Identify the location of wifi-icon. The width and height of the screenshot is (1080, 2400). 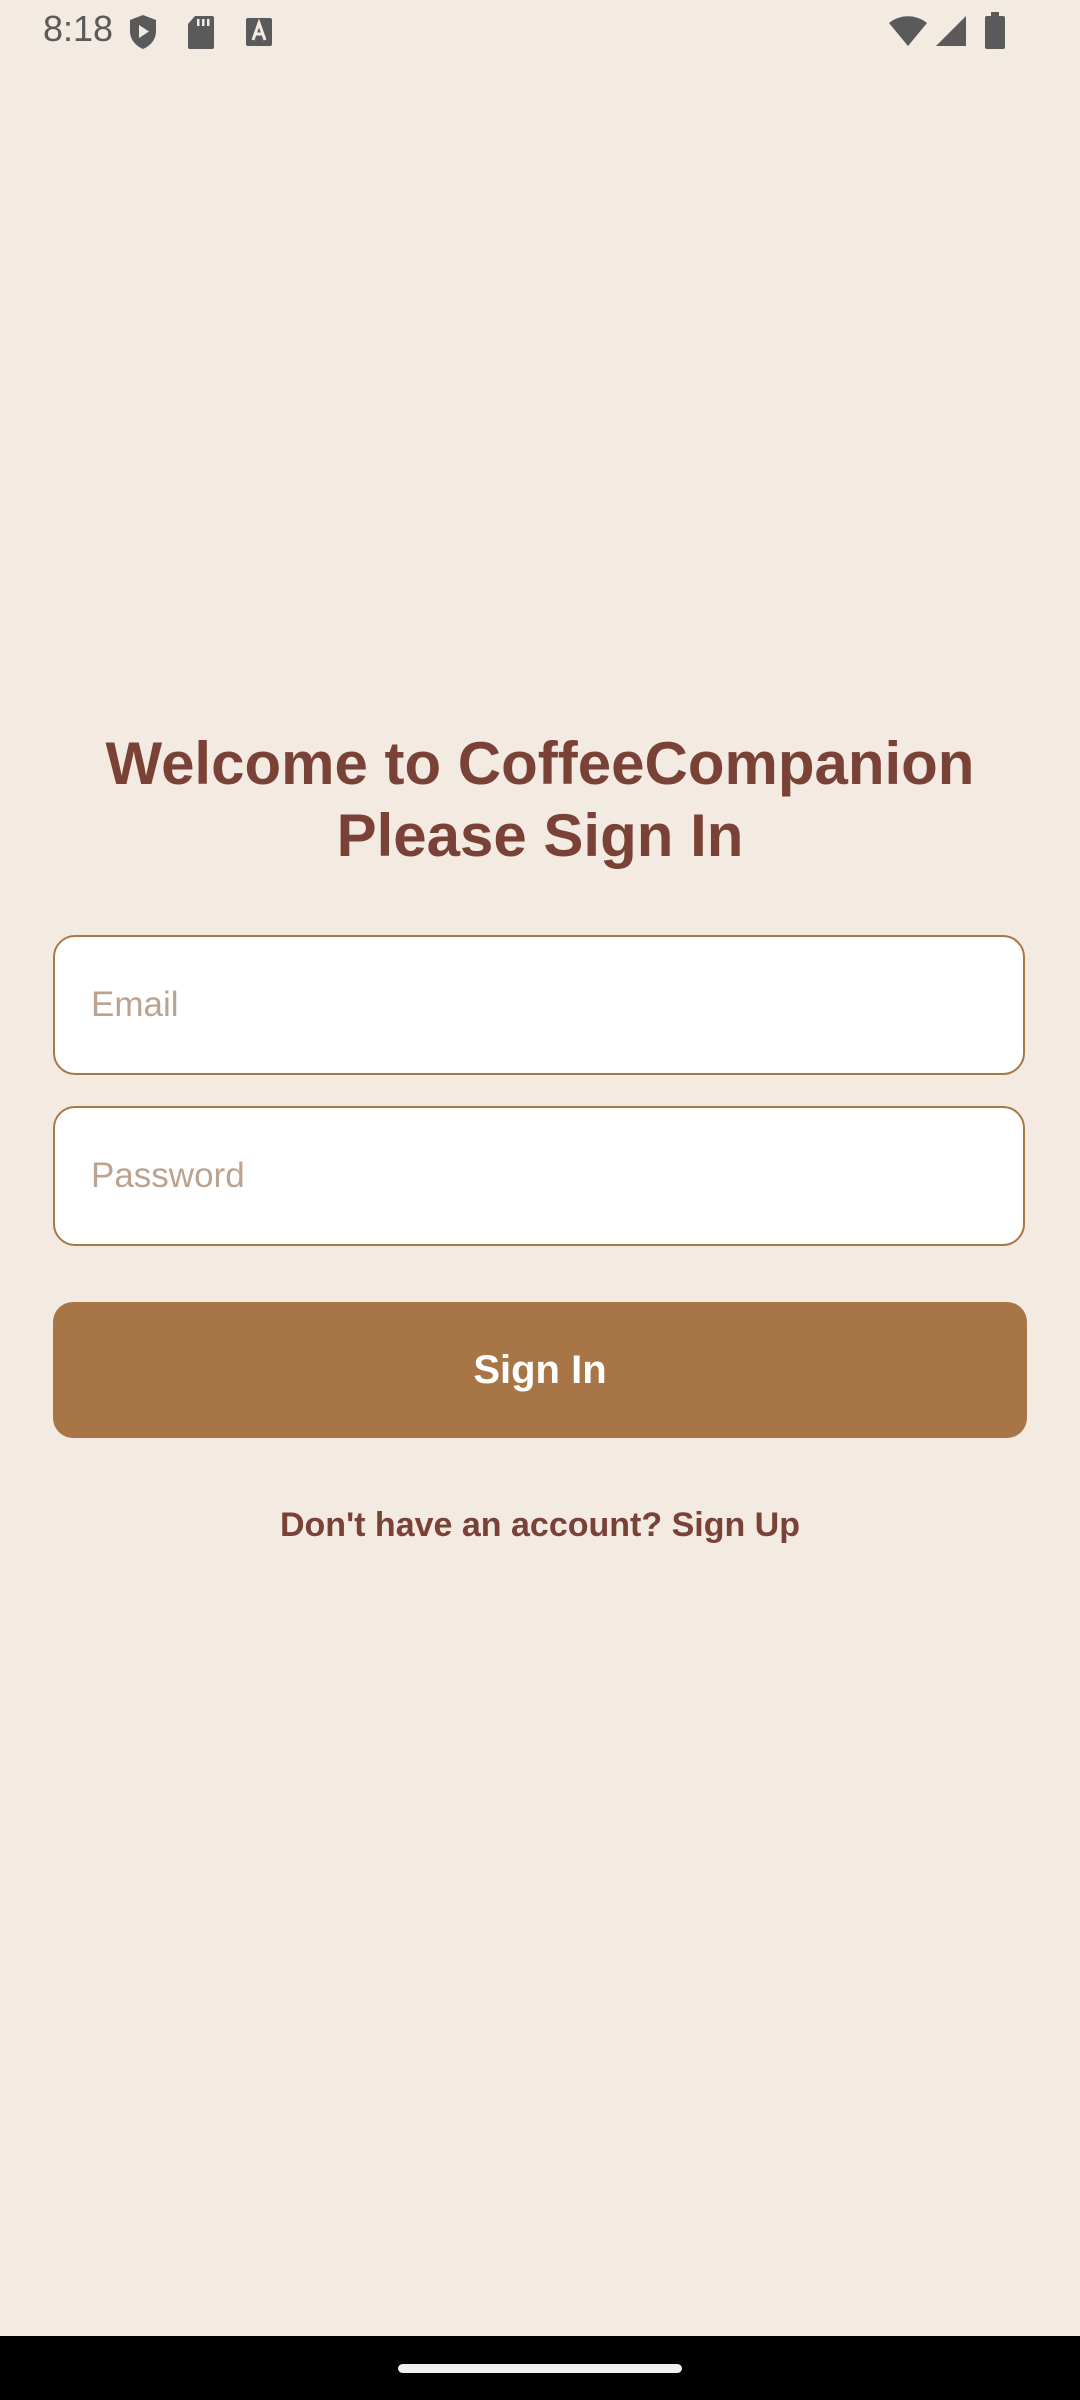
(908, 31).